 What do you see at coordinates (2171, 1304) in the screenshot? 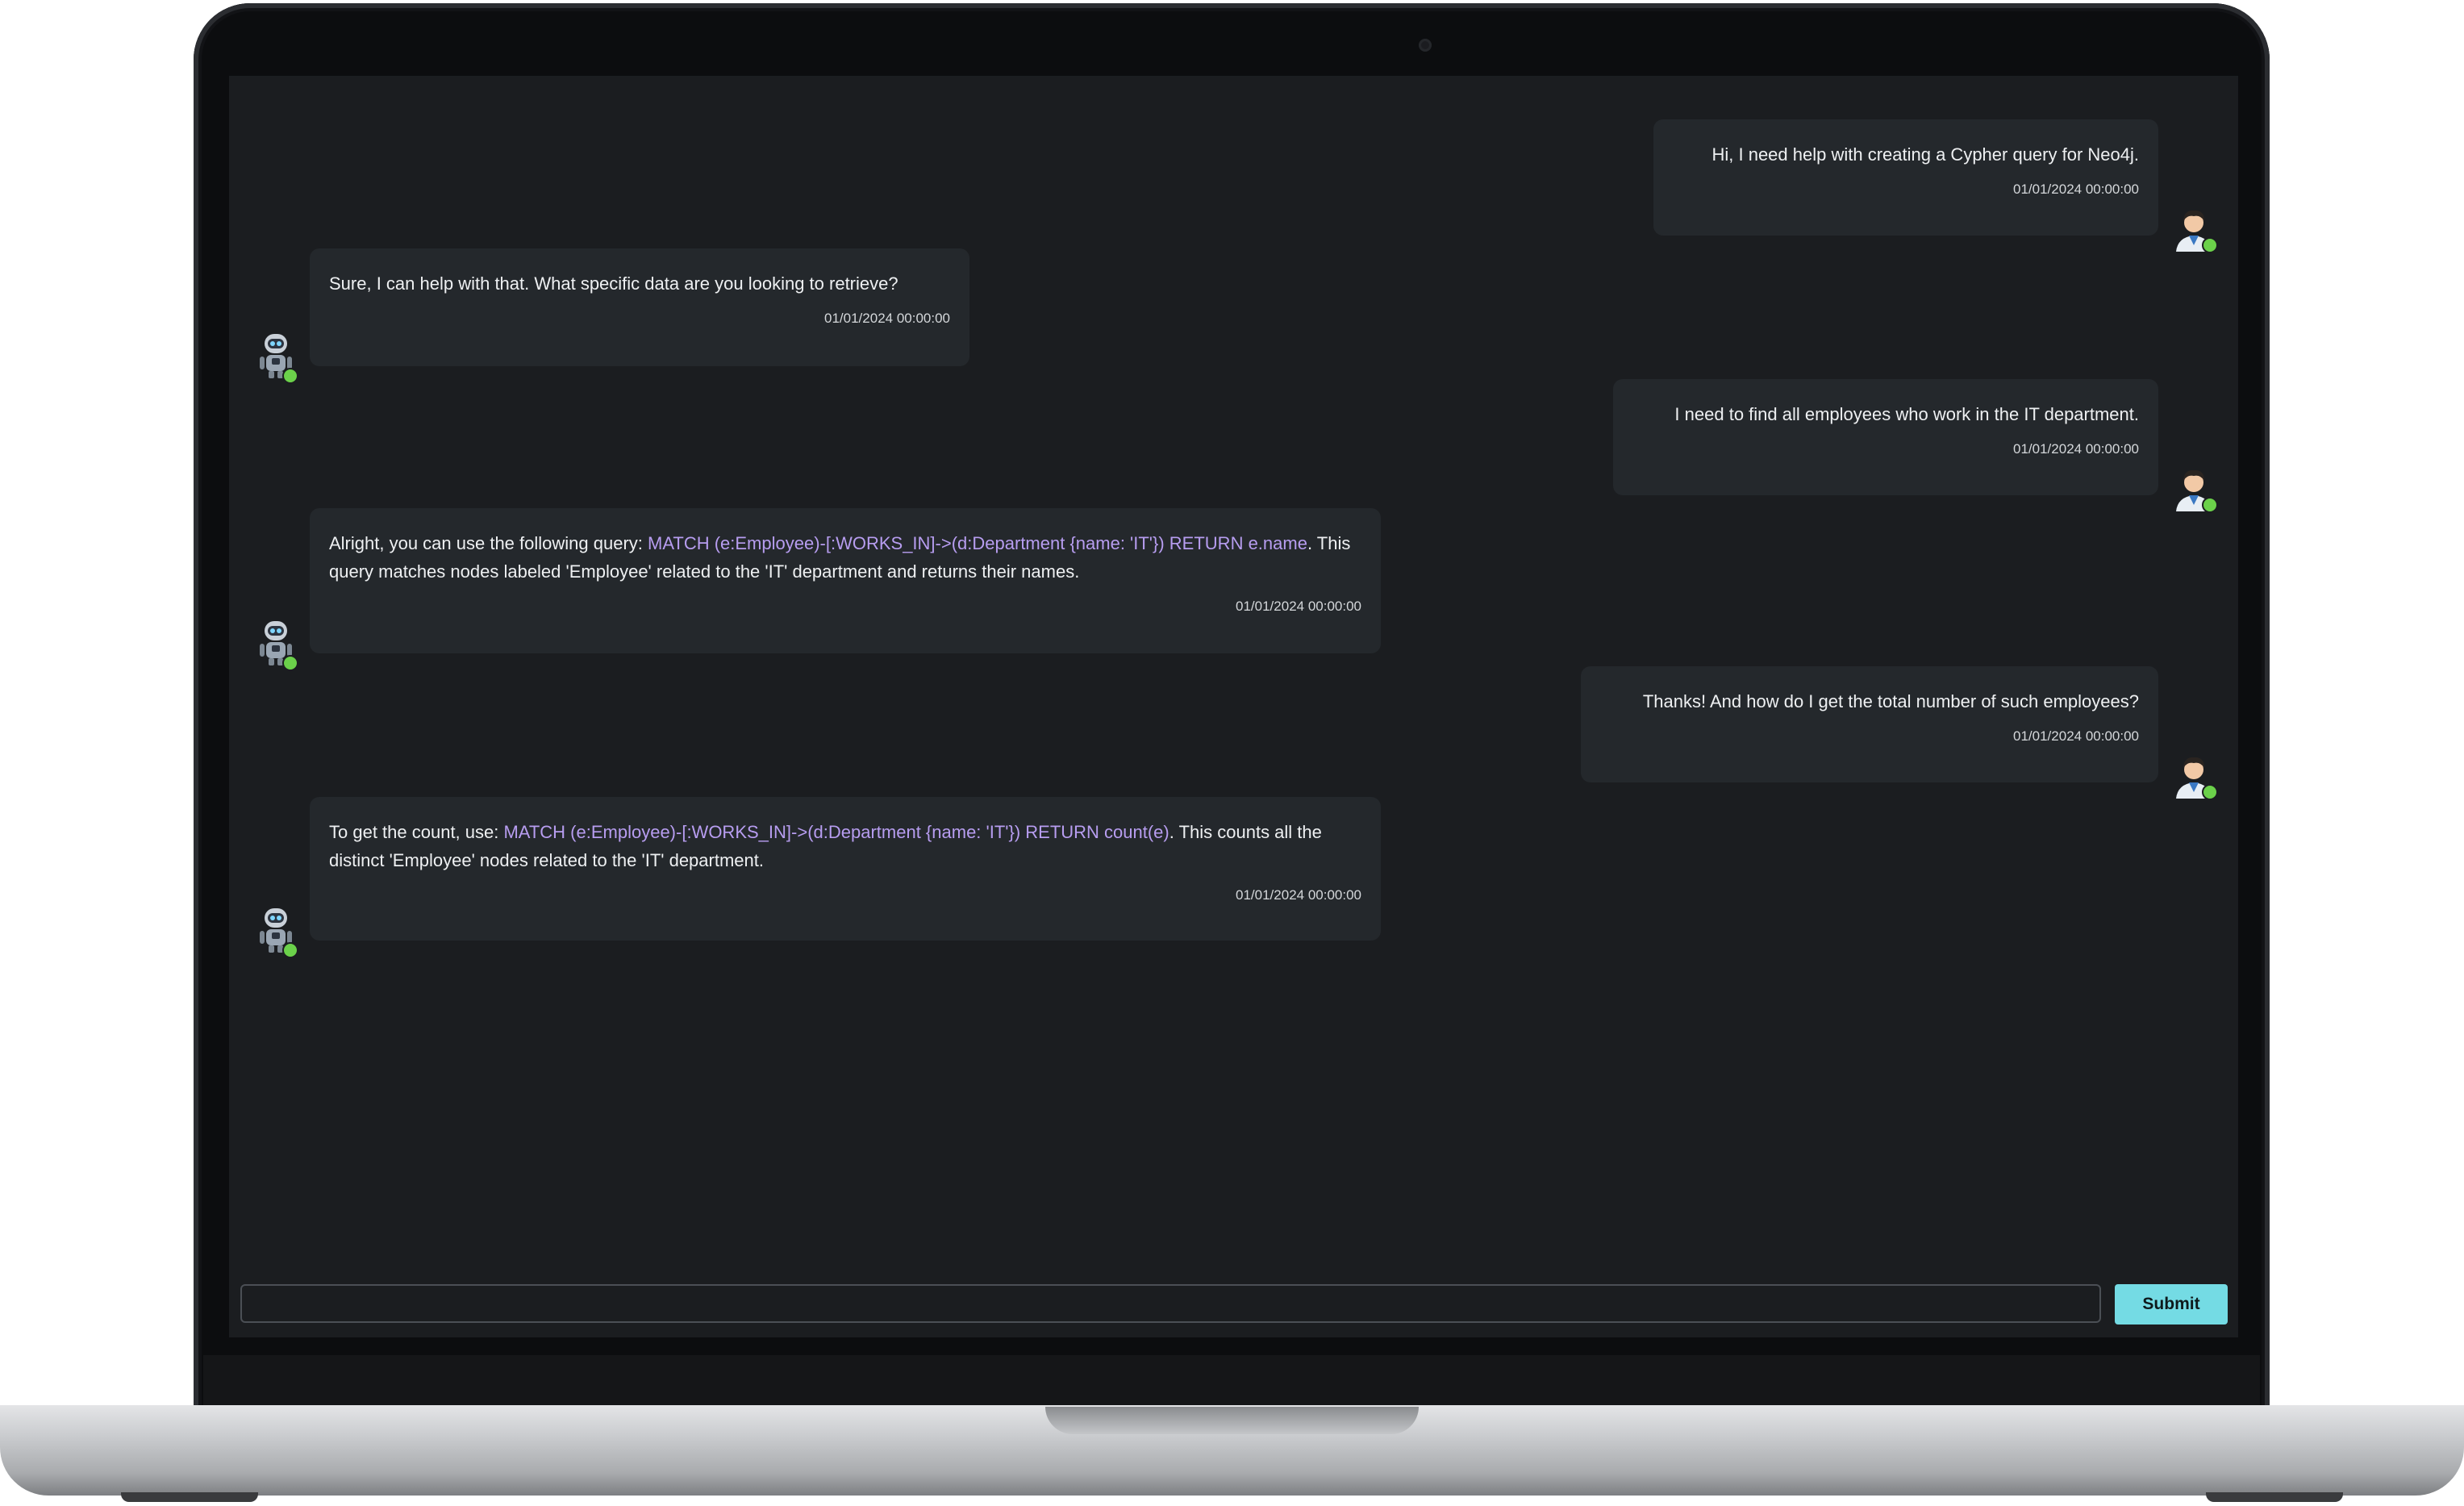
I see `submit-button: Submit` at bounding box center [2171, 1304].